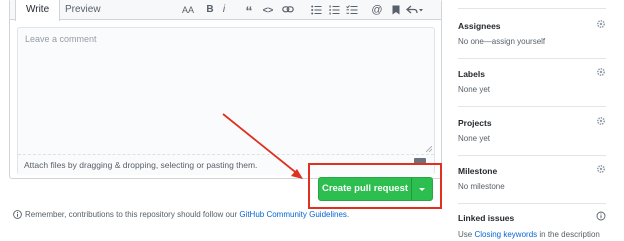 The width and height of the screenshot is (624, 241). Describe the element at coordinates (334, 10) in the screenshot. I see `numbered-list-icon` at that location.